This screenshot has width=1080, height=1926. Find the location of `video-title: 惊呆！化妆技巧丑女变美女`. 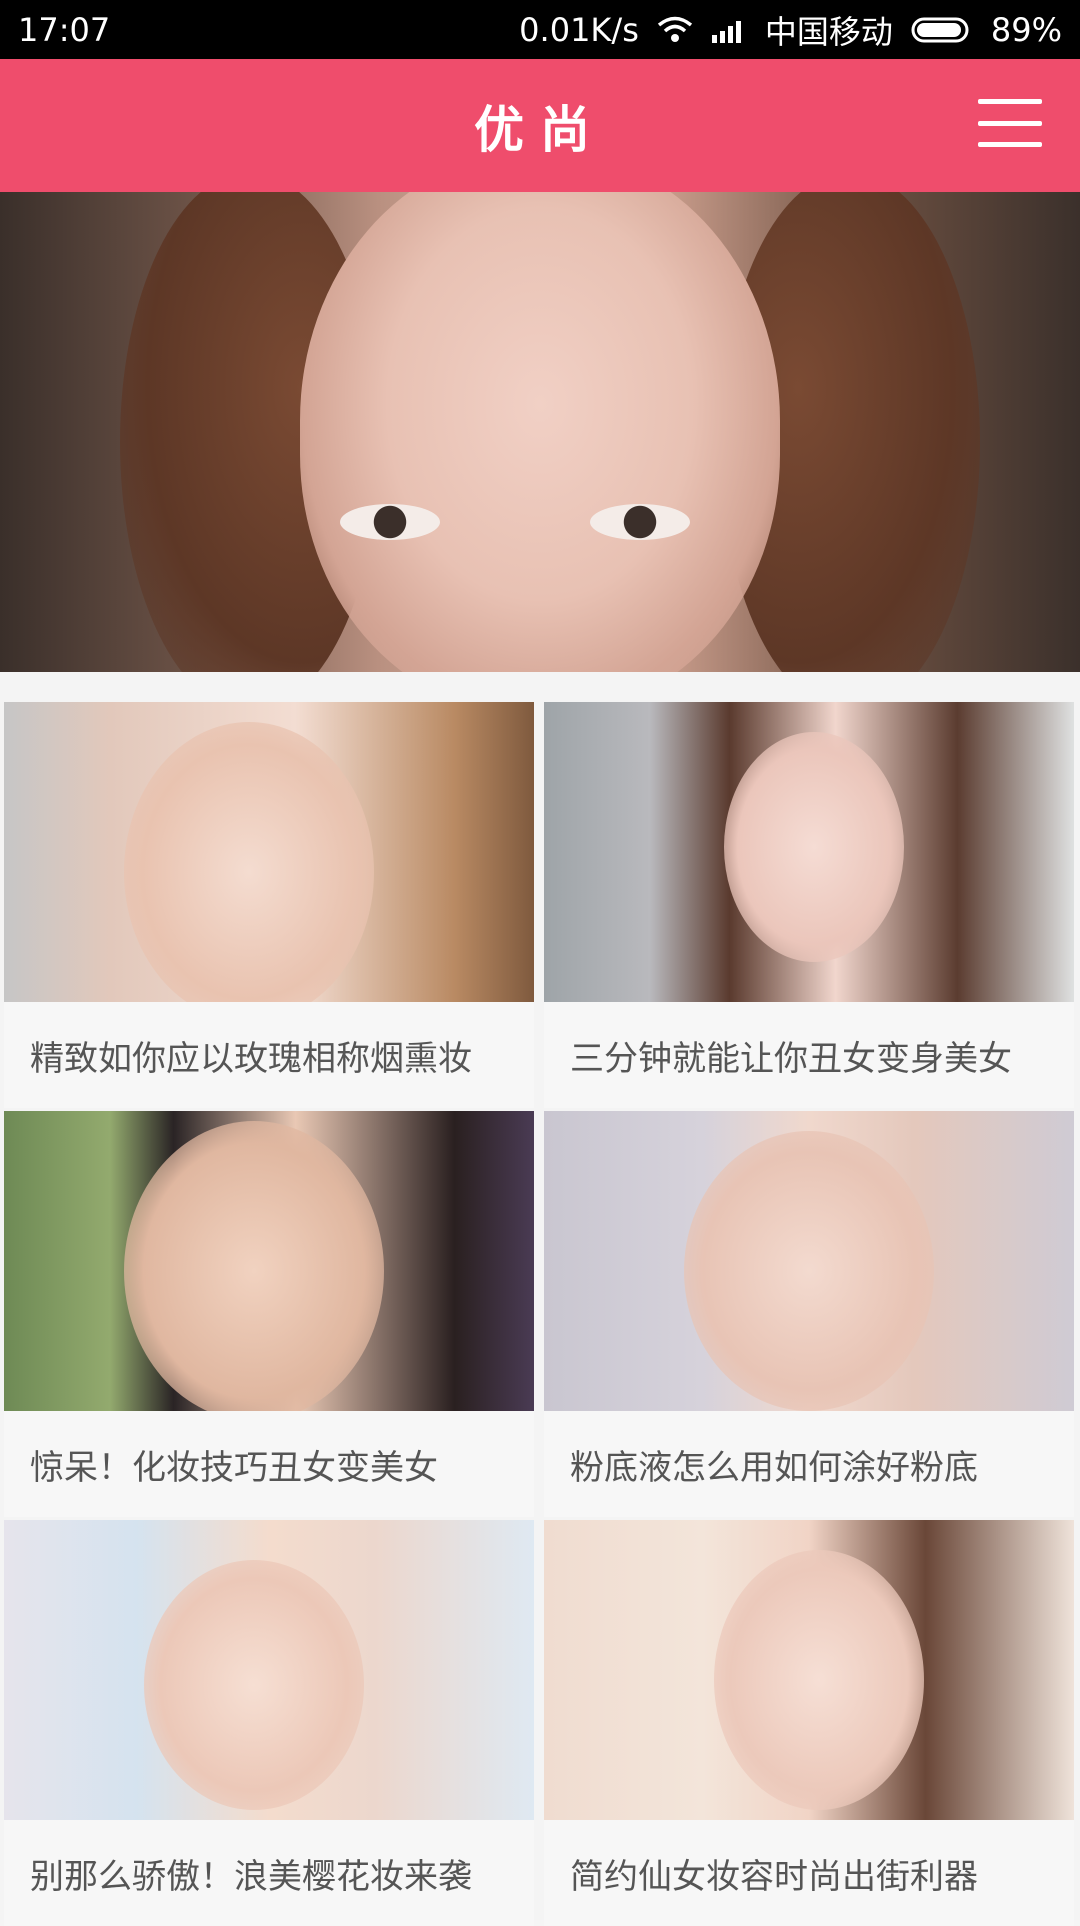

video-title: 惊呆！化妆技巧丑女变美女 is located at coordinates (234, 1467).